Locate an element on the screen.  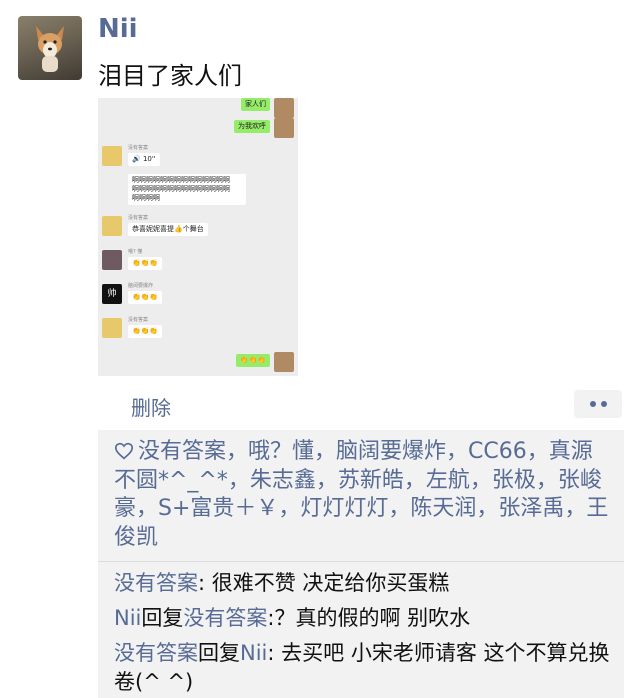
comment-user: Nii is located at coordinates (127, 618).